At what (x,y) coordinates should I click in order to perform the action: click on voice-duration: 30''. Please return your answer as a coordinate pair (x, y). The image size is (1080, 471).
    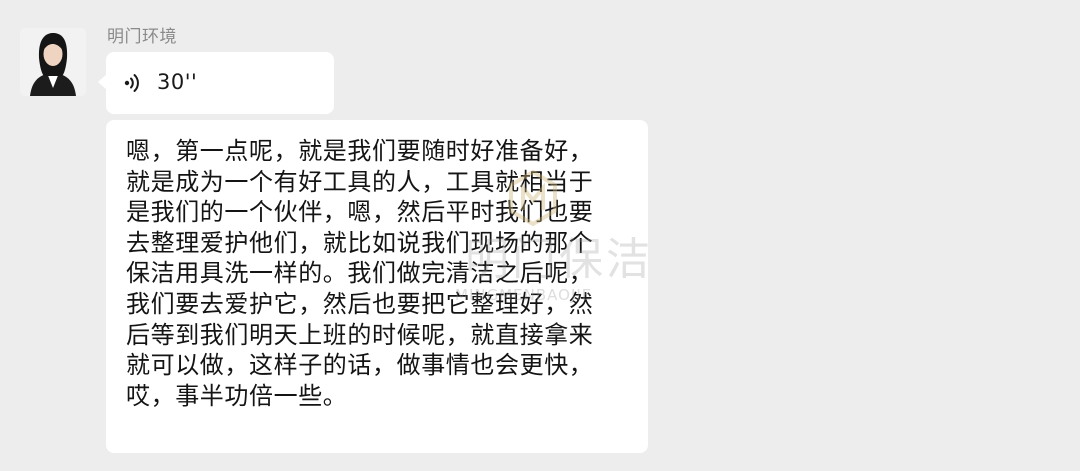
    Looking at the image, I should click on (177, 82).